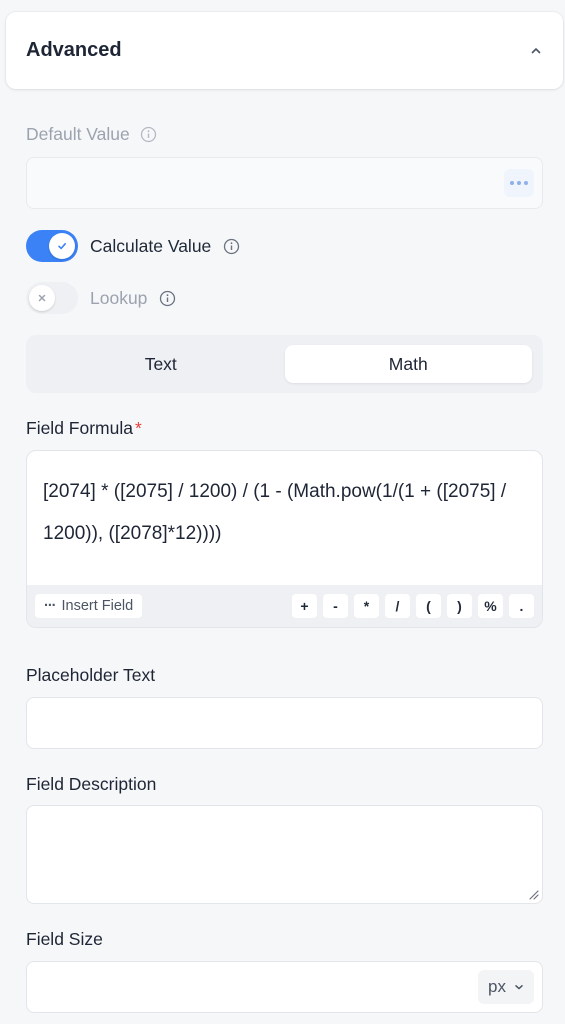  Describe the element at coordinates (62, 246) in the screenshot. I see `check-icon` at that location.